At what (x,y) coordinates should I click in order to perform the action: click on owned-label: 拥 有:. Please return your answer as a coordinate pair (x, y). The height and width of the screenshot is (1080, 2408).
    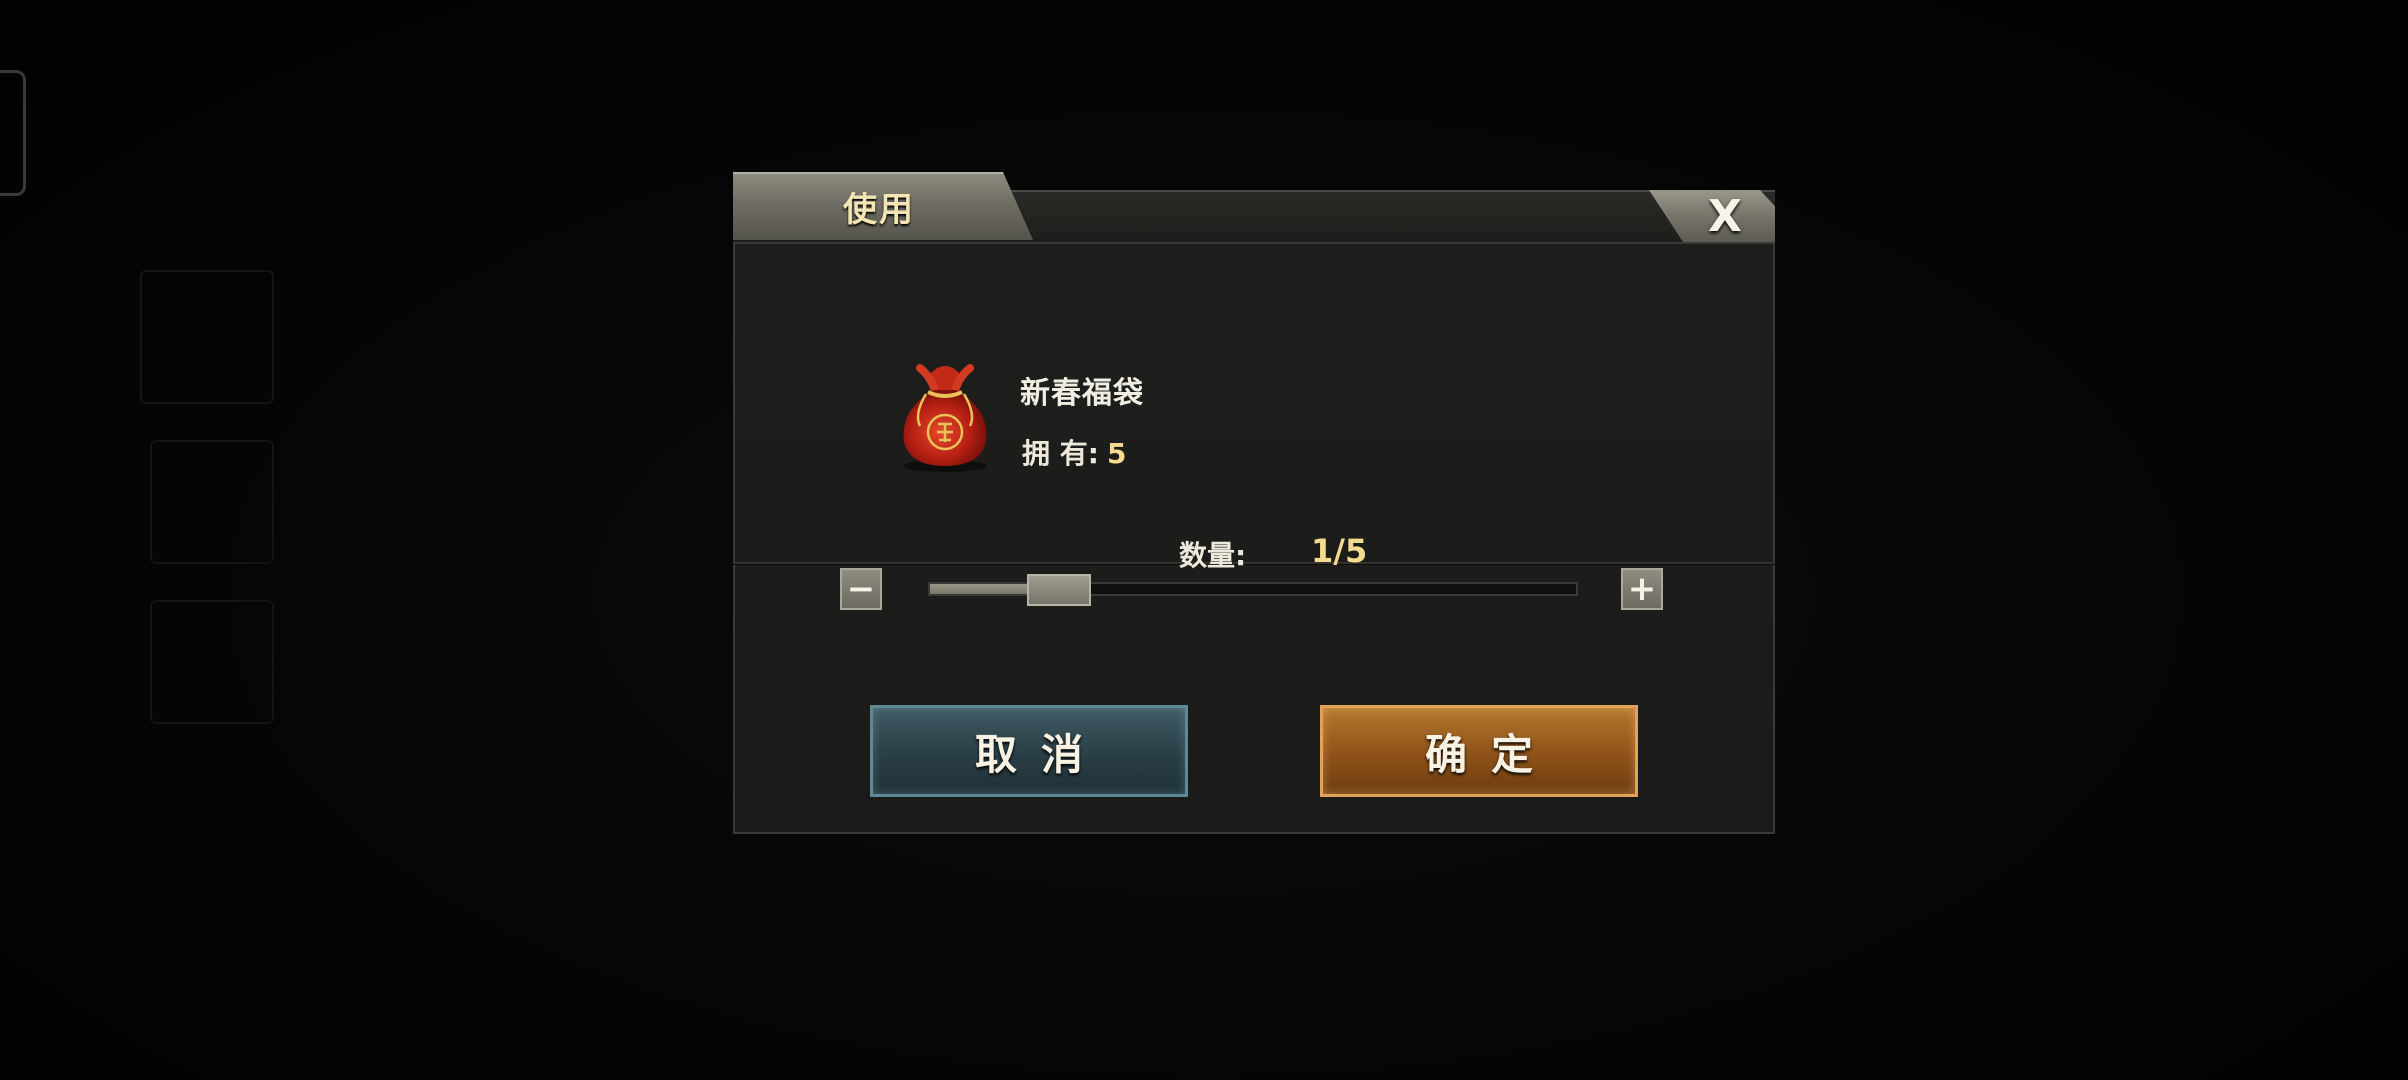
    Looking at the image, I should click on (1060, 453).